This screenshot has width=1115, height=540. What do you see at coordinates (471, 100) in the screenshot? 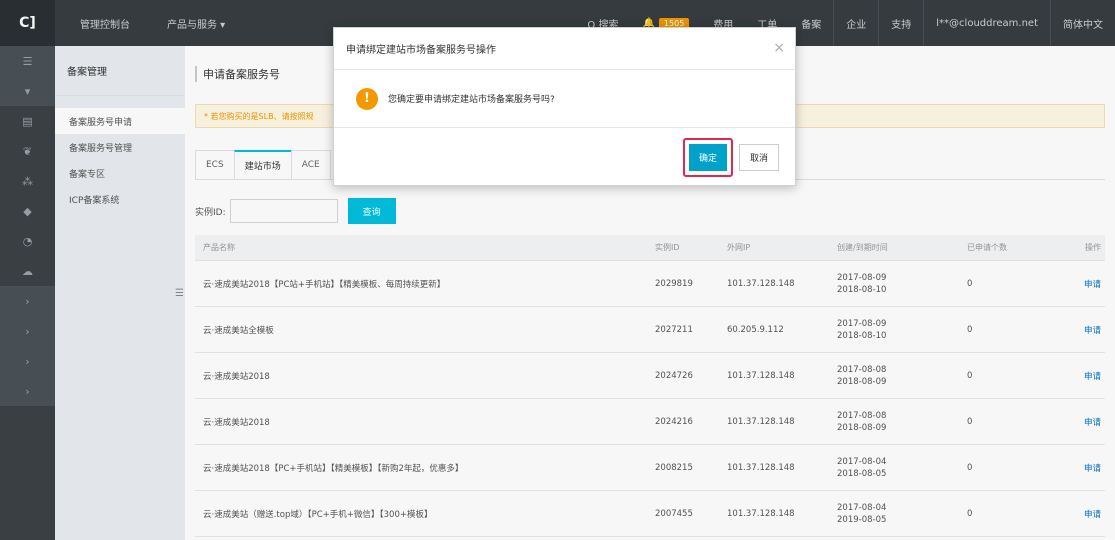
I see `dialog-message: 您确定要申请绑定建站市场备案服务号吗?` at bounding box center [471, 100].